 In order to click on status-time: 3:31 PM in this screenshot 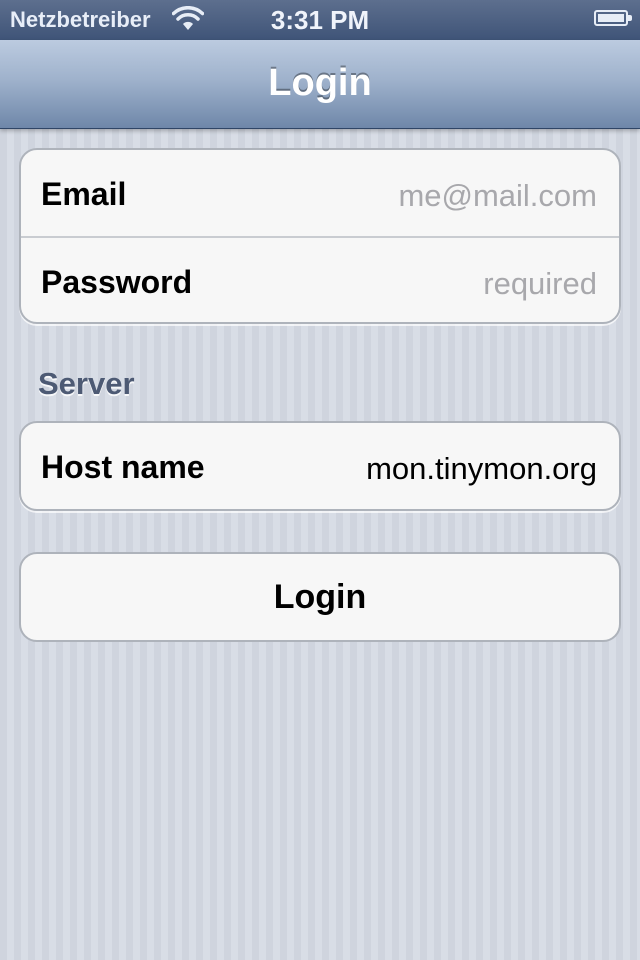, I will do `click(320, 20)`.